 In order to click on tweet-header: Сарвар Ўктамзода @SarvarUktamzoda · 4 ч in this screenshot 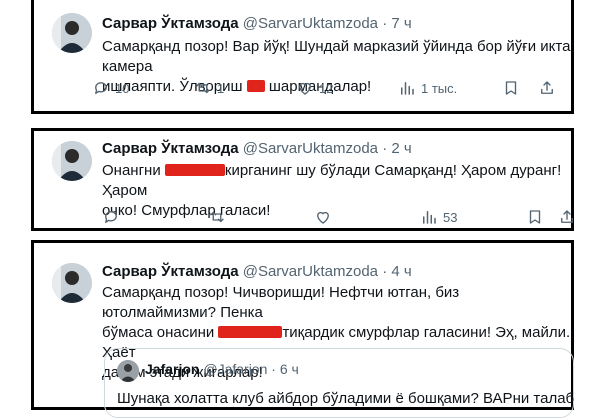, I will do `click(257, 271)`.